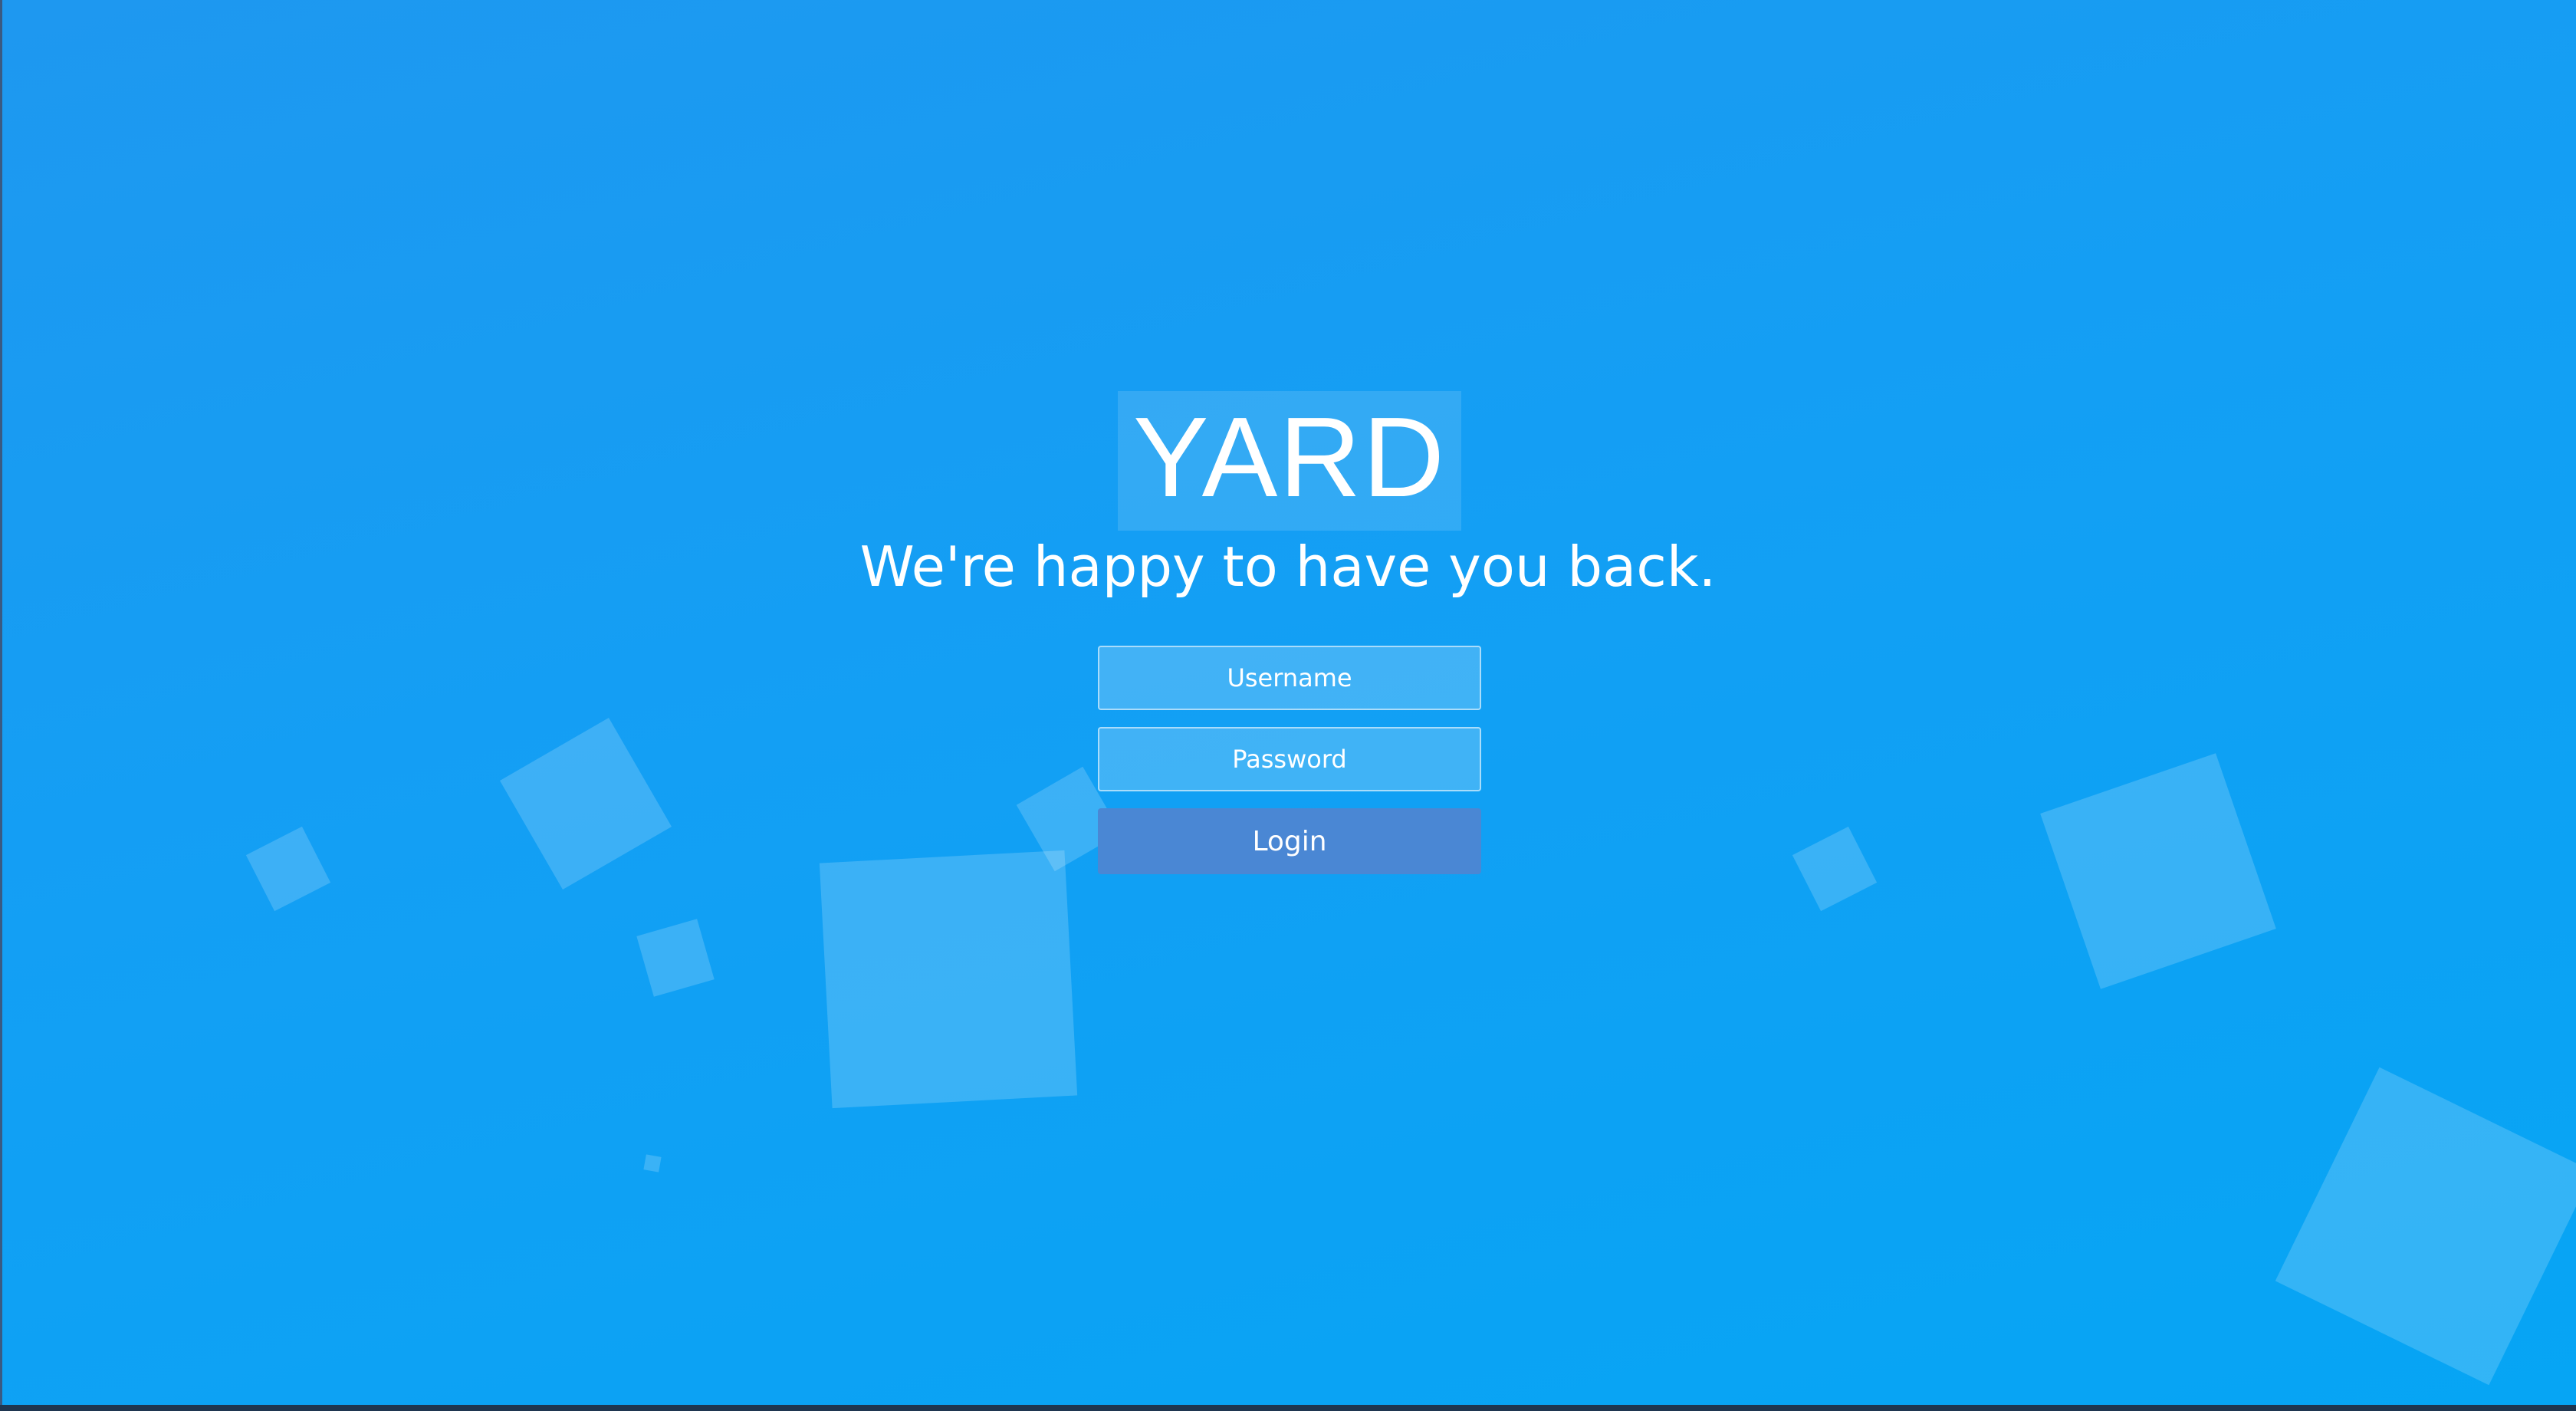  Describe the element at coordinates (1288, 567) in the screenshot. I see `welcome-heading: We're happy to have you back.` at that location.